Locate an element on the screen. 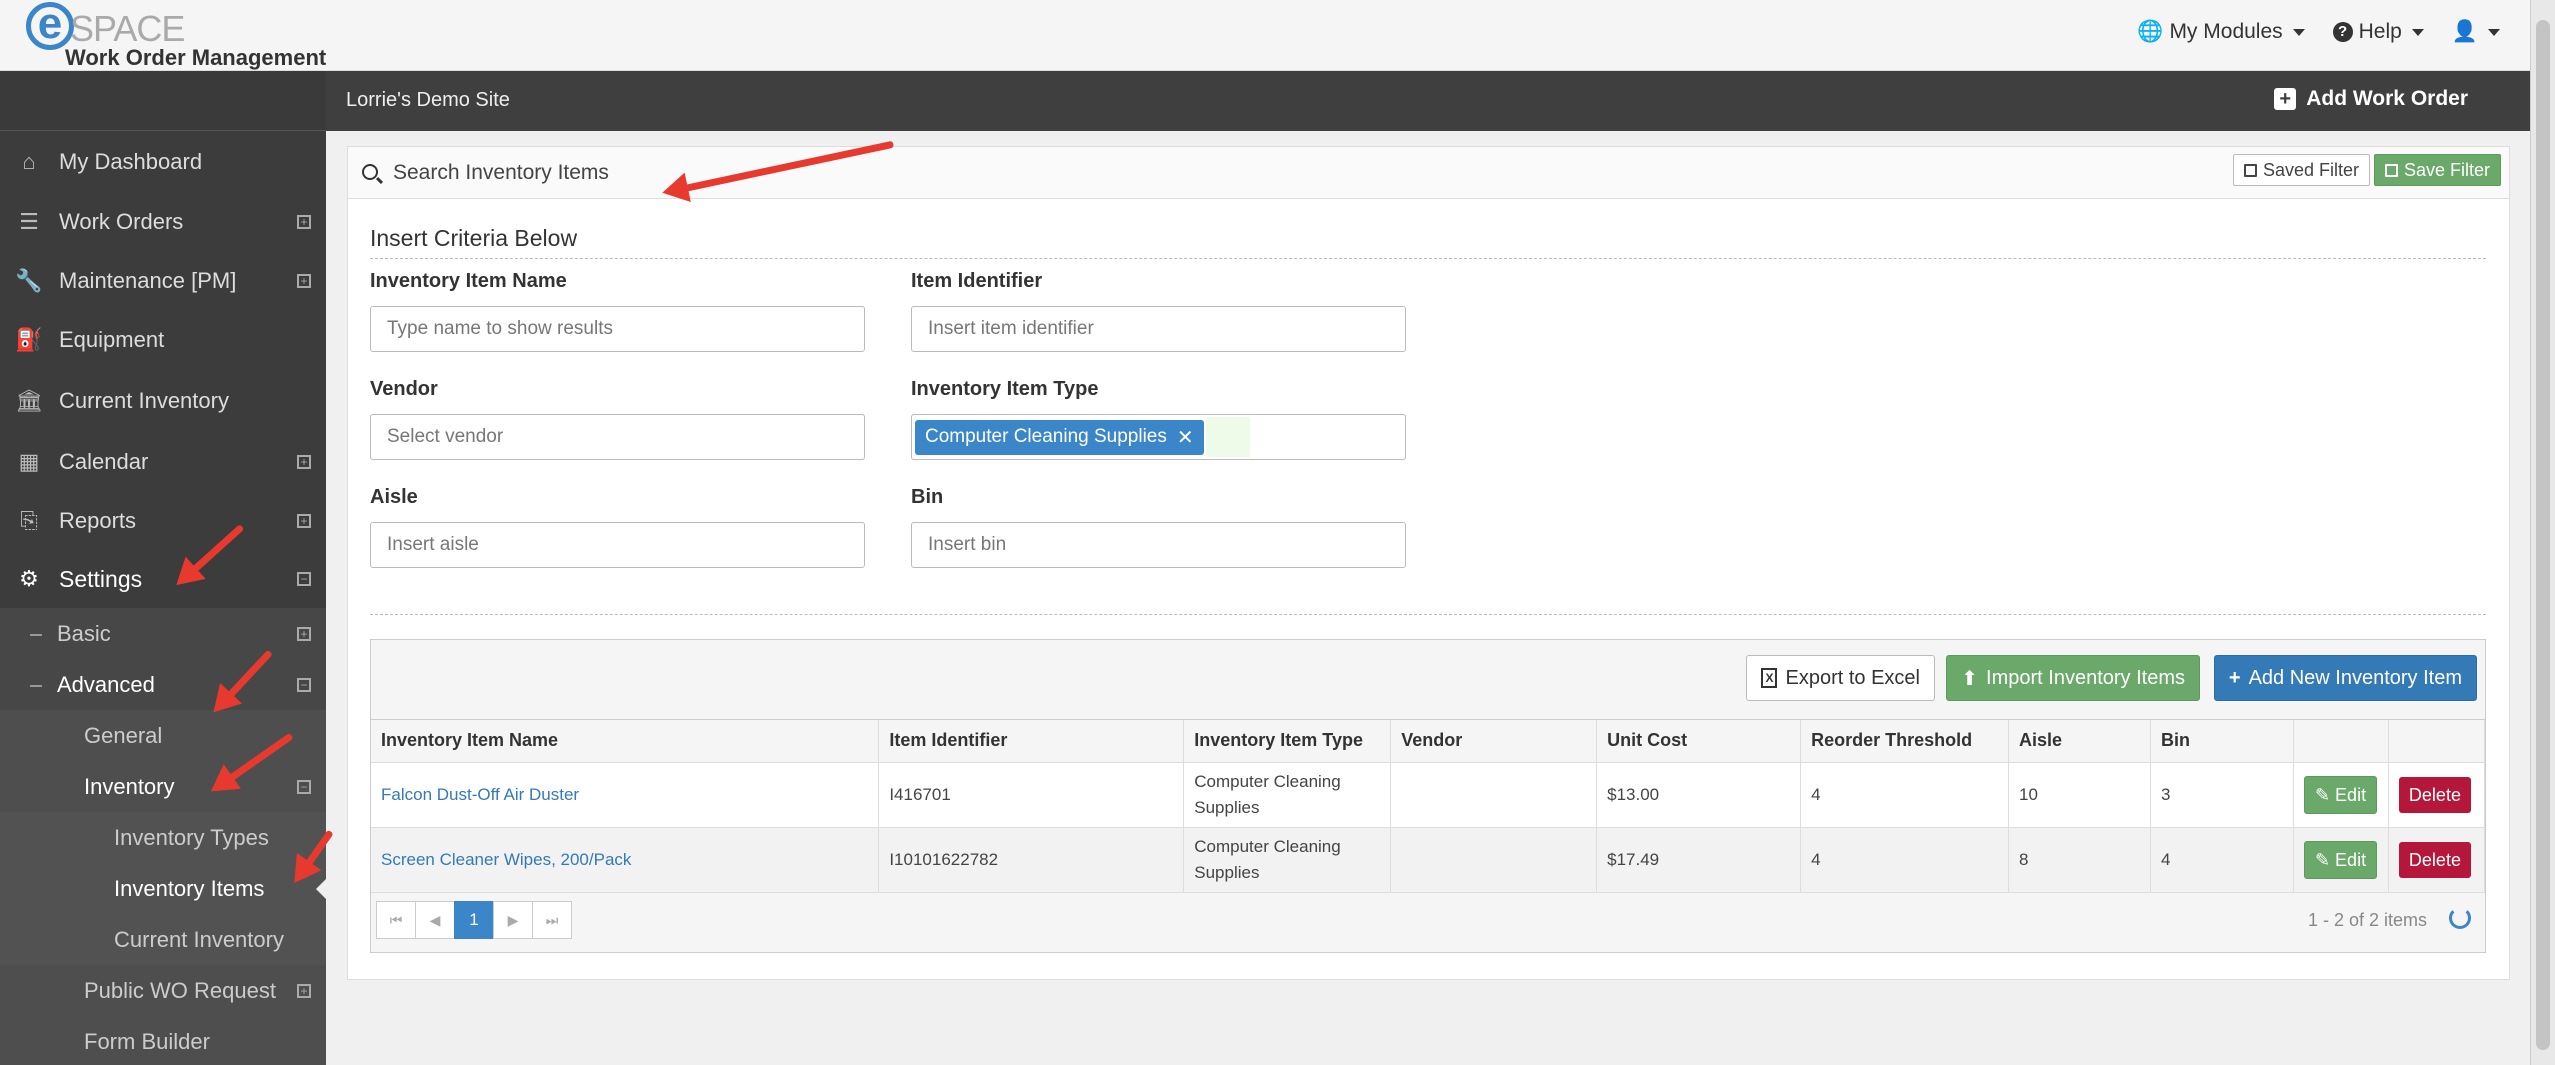 Image resolution: width=2555 pixels, height=1065 pixels. remove-tag-icon: ✕ is located at coordinates (1185, 437).